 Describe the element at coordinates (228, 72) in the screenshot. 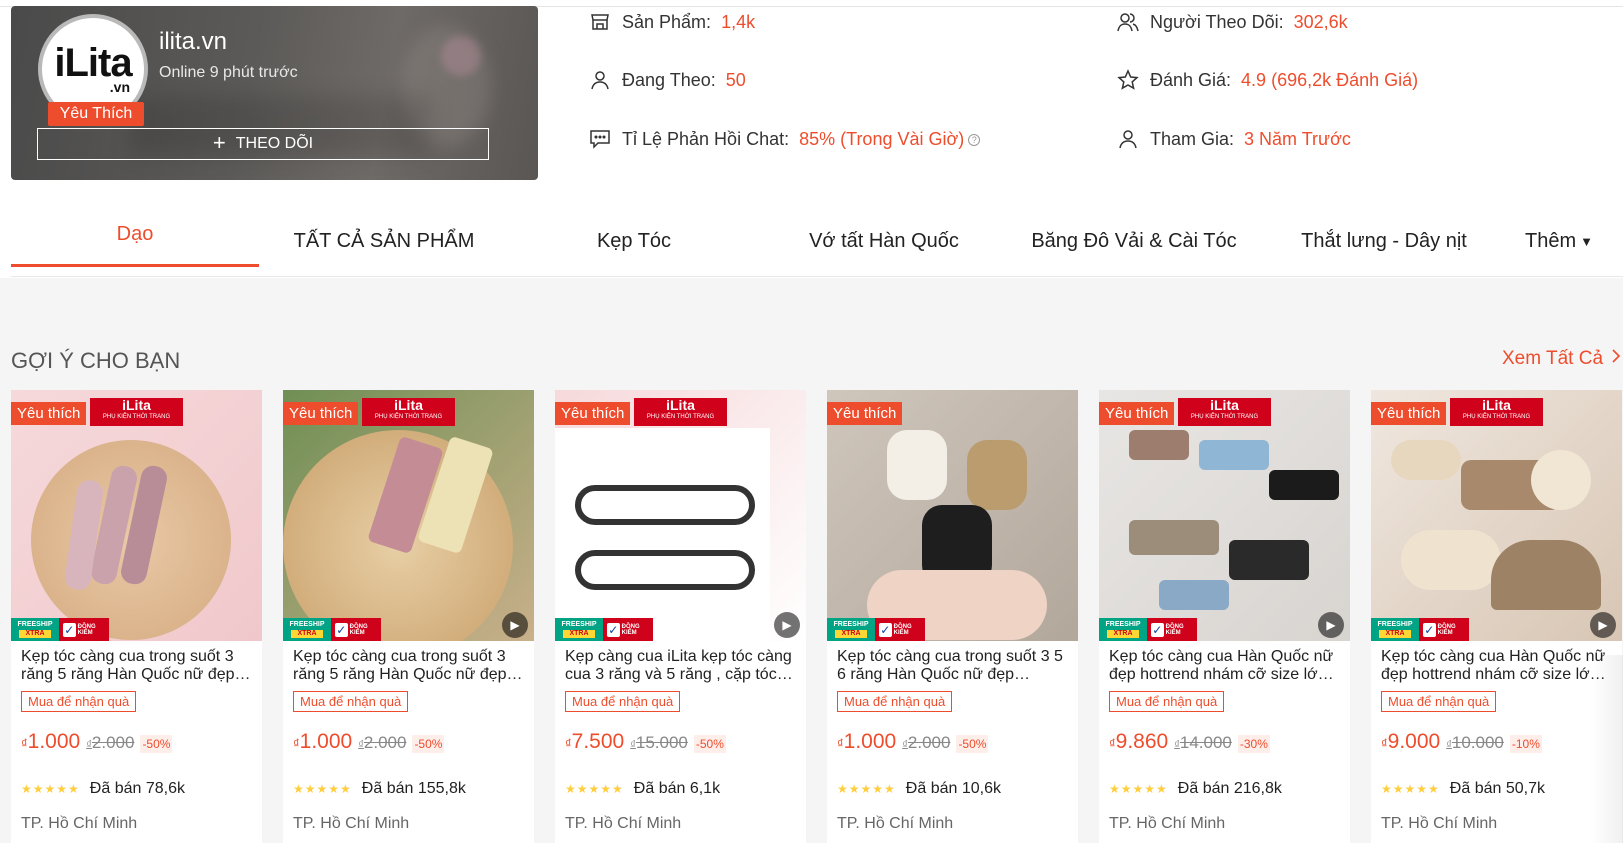

I see `shop-online-status: Online 9 phút trước` at that location.